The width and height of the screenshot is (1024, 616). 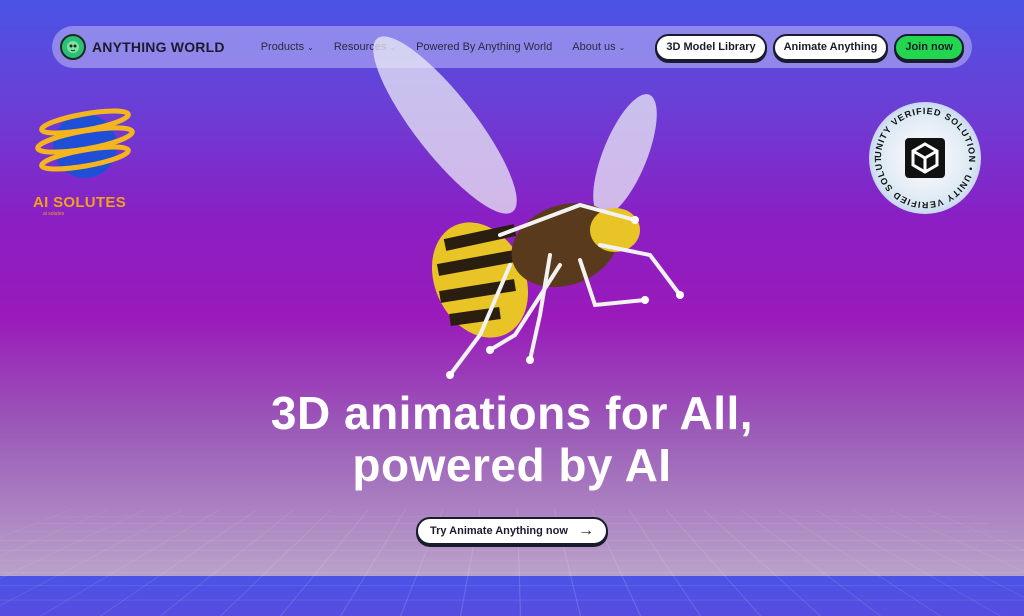 I want to click on join-now-button: Join now, so click(x=929, y=47).